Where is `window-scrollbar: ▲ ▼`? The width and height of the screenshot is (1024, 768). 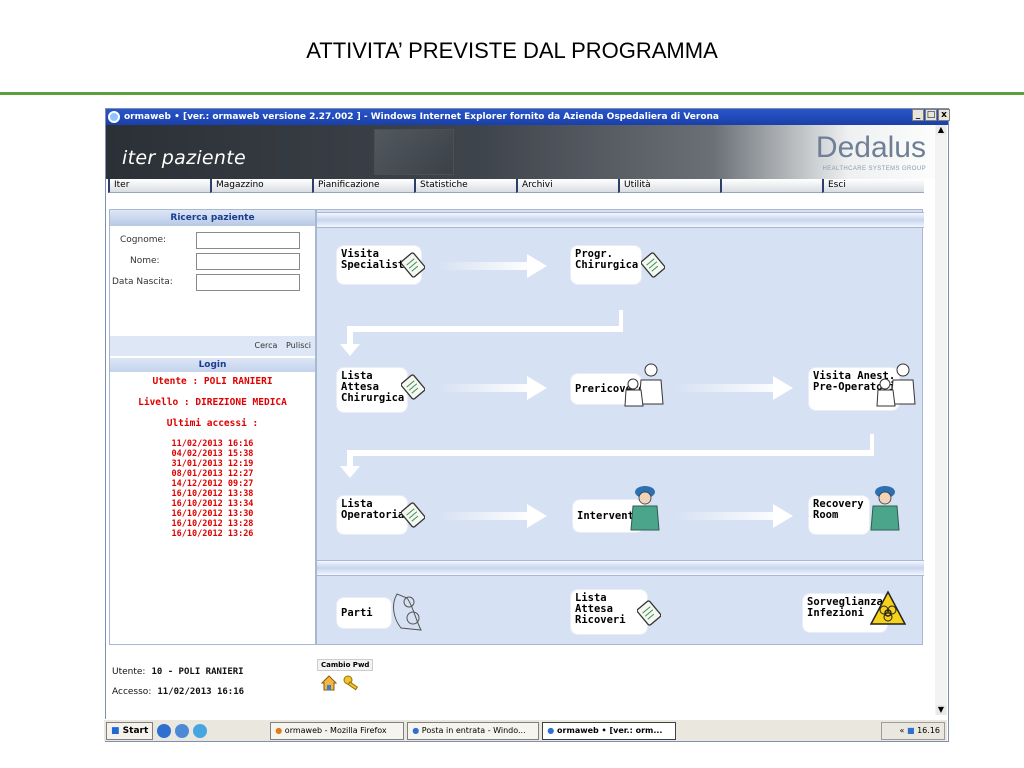
window-scrollbar: ▲ ▼ is located at coordinates (941, 420).